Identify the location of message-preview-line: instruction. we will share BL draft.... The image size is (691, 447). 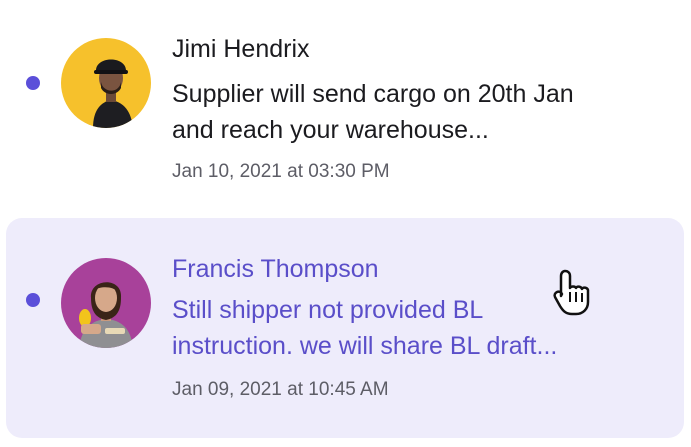
(365, 346).